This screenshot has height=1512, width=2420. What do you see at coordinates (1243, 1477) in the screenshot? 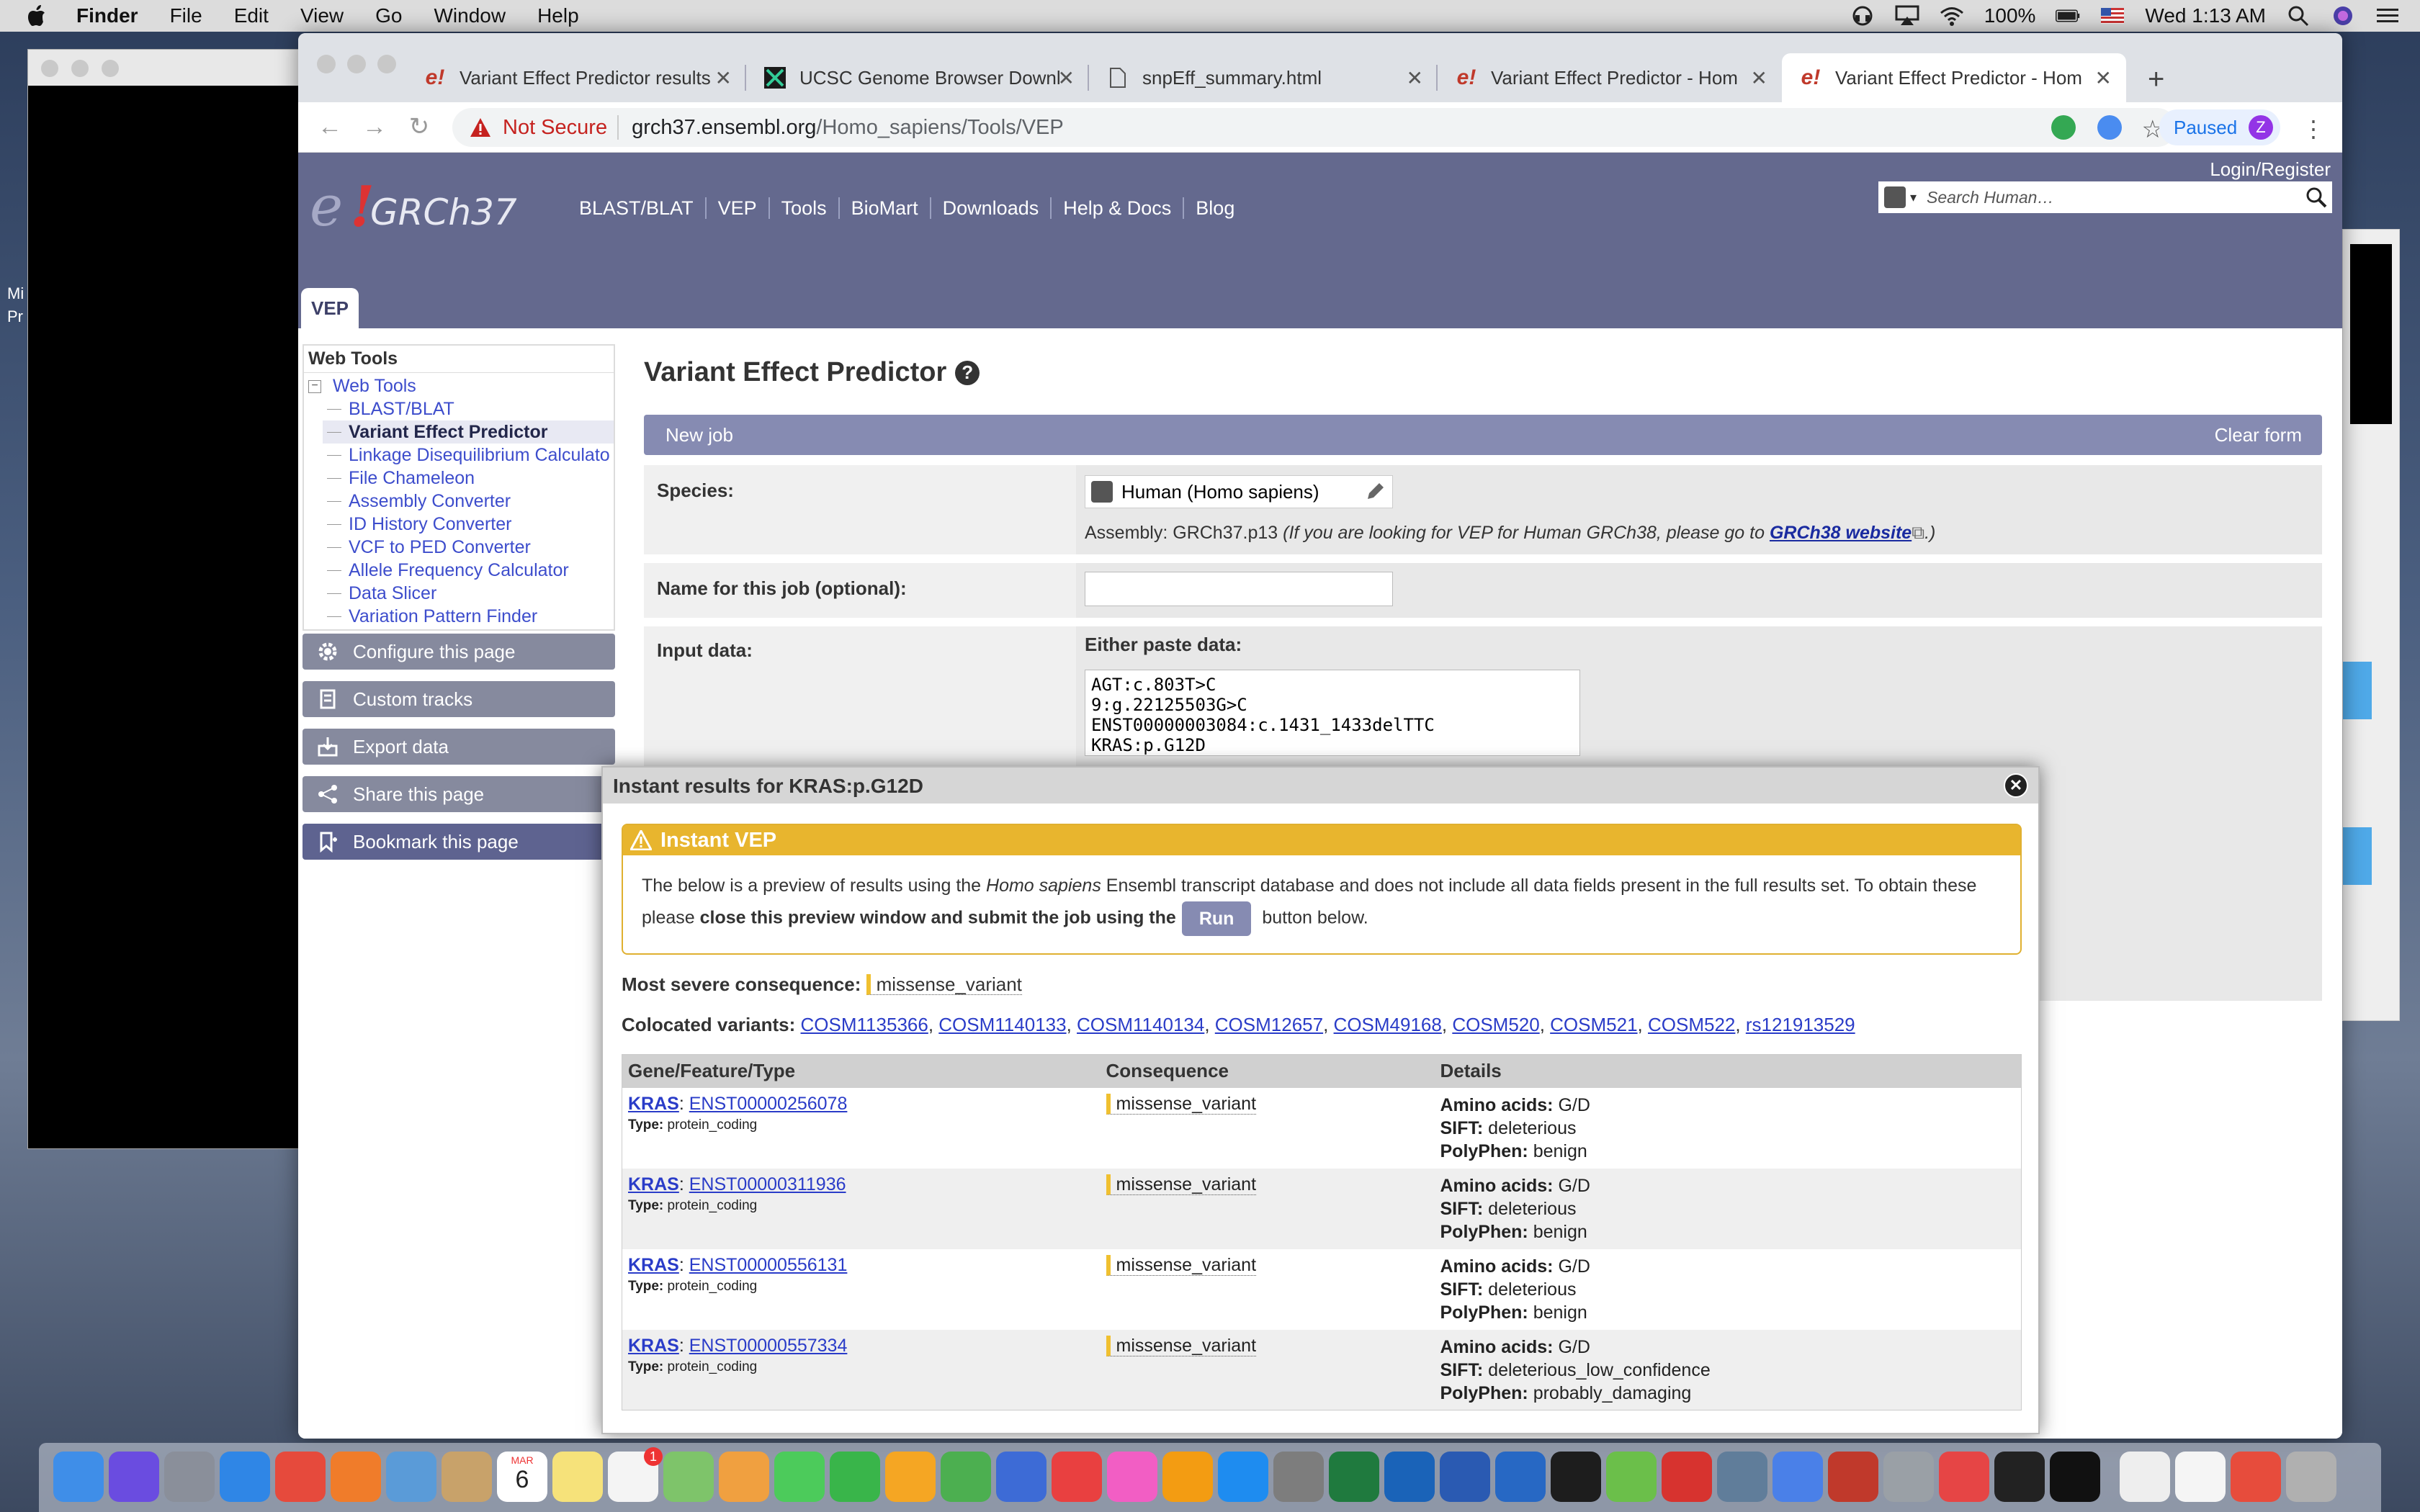
I see `appstore-icon` at bounding box center [1243, 1477].